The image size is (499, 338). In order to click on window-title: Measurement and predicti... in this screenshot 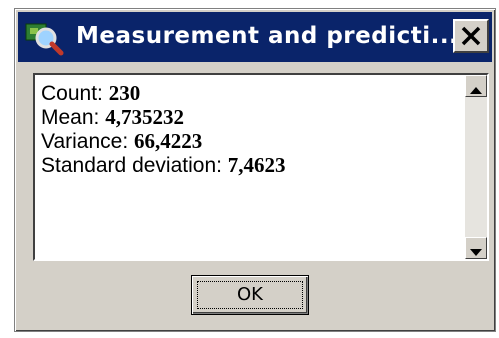, I will do `click(267, 36)`.